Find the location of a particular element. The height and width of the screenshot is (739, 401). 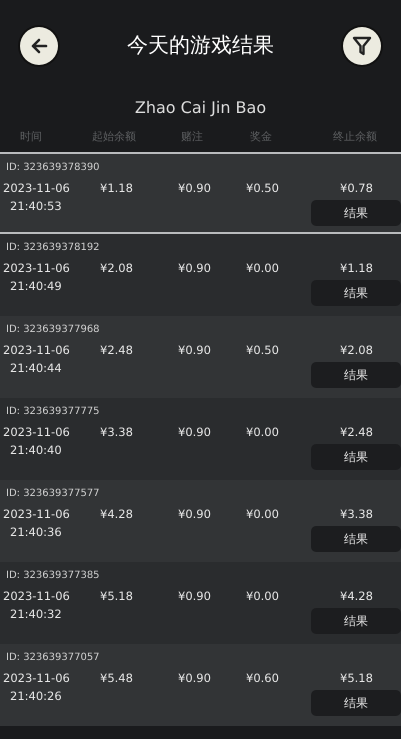

result-row: ID: 323639377577 2023-11-06 21:40:36 ¥4.28 ¥0.90 ¥0.00 ¥3.38 结果 is located at coordinates (200, 521).